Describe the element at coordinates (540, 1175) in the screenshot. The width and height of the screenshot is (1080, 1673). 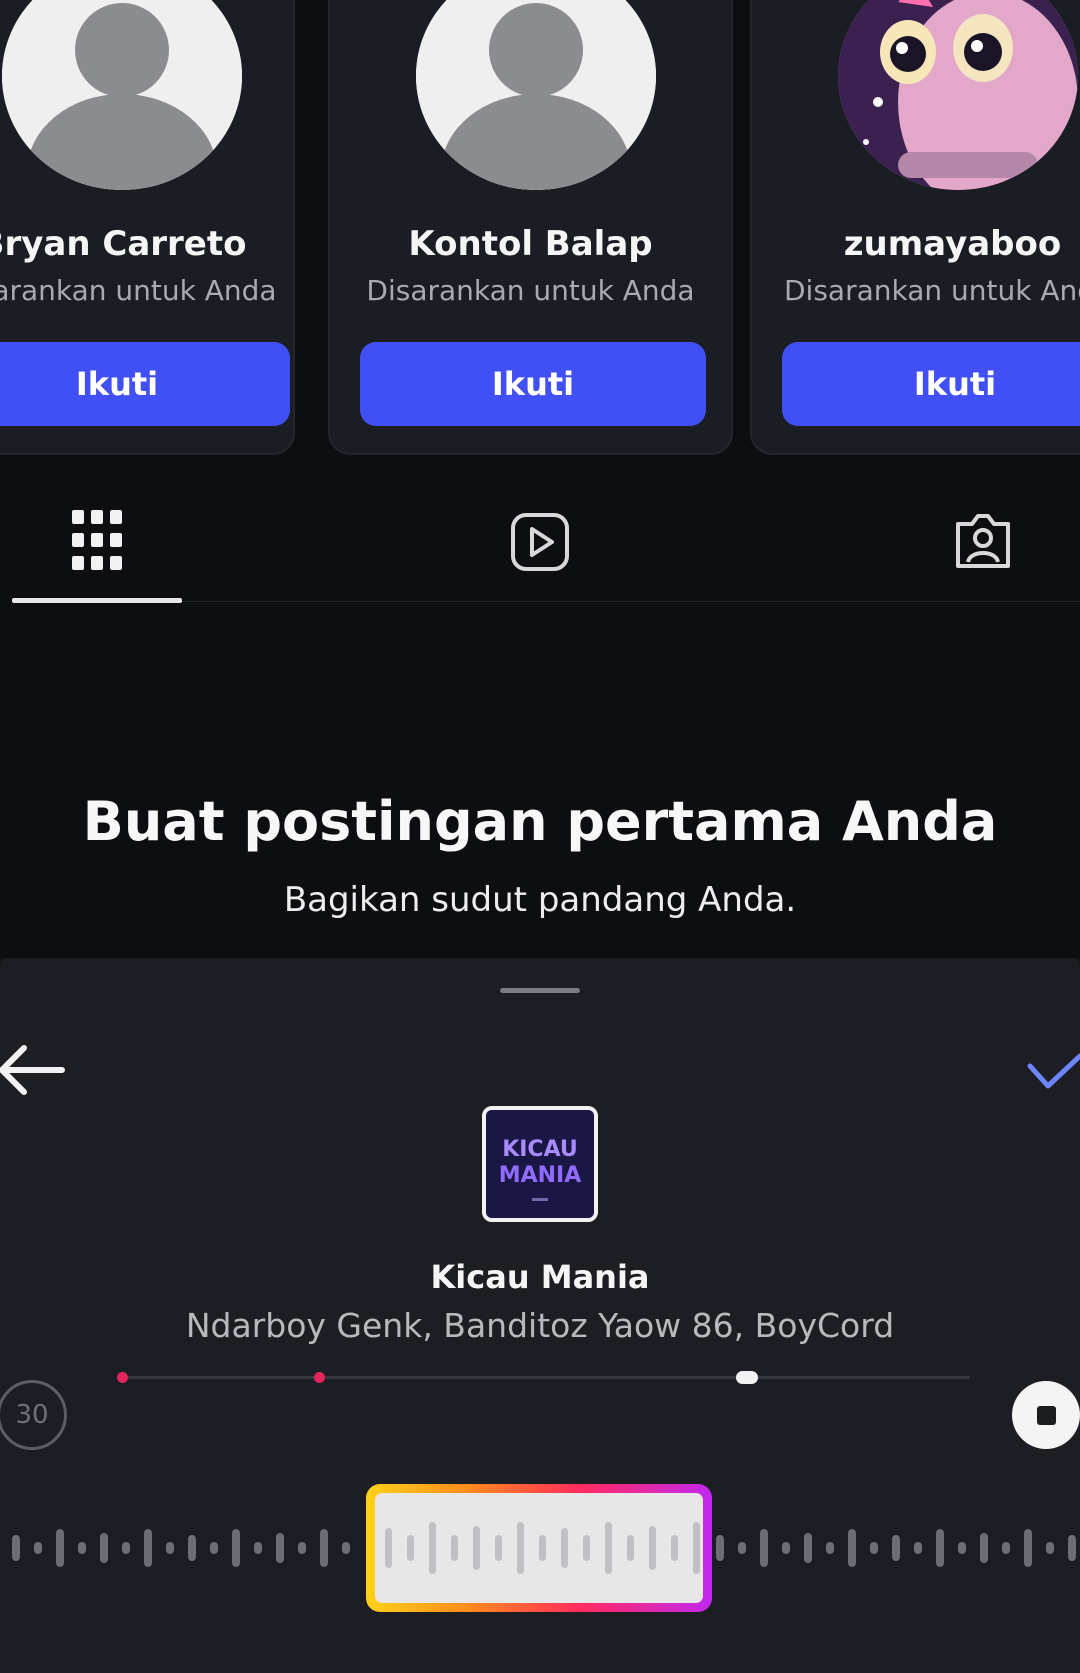
I see `svg-text: MANIA` at that location.